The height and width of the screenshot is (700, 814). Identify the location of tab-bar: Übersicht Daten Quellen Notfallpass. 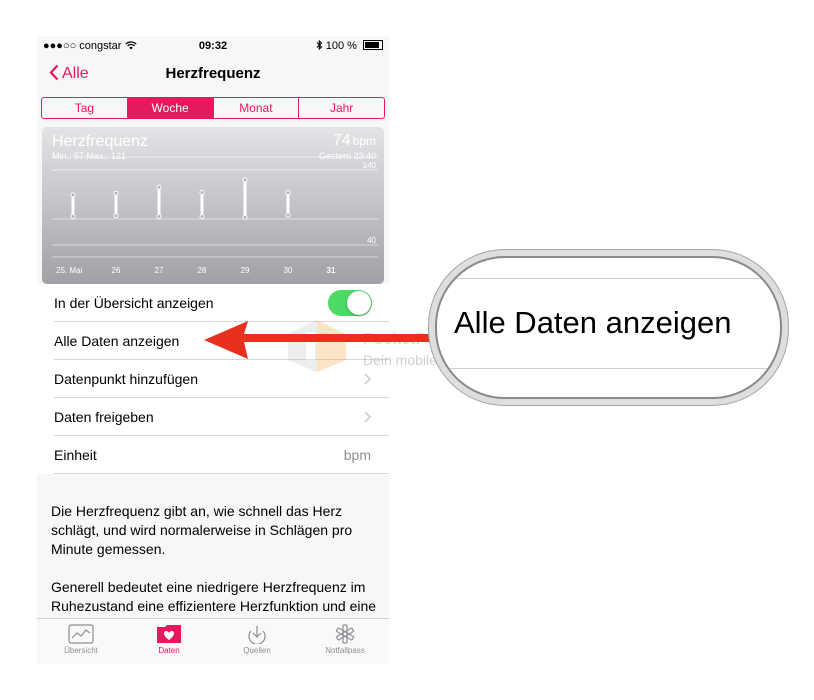
(213, 641).